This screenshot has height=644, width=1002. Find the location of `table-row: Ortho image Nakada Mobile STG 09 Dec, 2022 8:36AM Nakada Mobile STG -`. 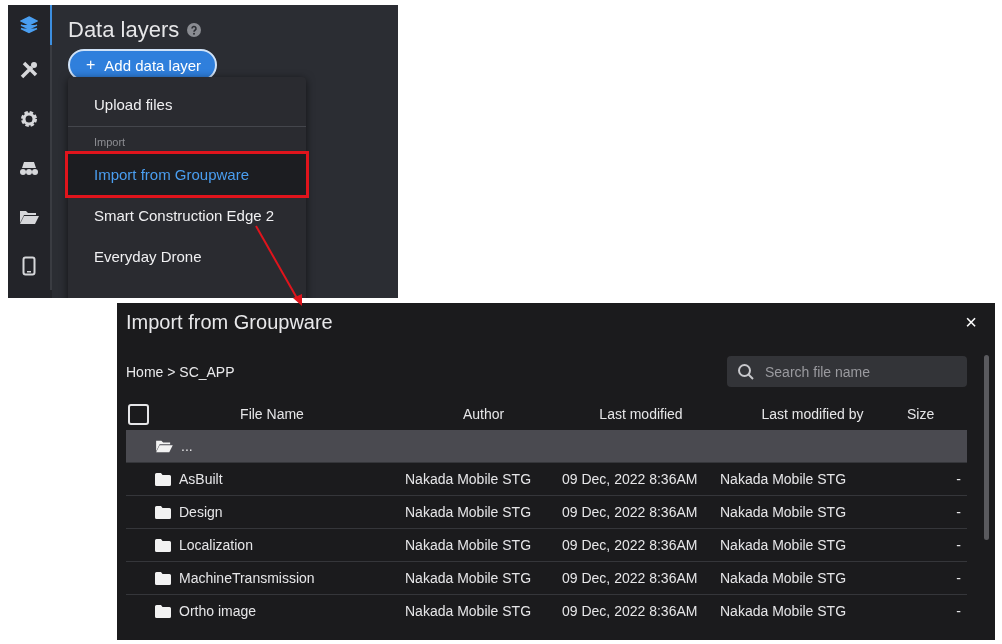

table-row: Ortho image Nakada Mobile STG 09 Dec, 2022 8:36AM Nakada Mobile STG - is located at coordinates (546, 610).